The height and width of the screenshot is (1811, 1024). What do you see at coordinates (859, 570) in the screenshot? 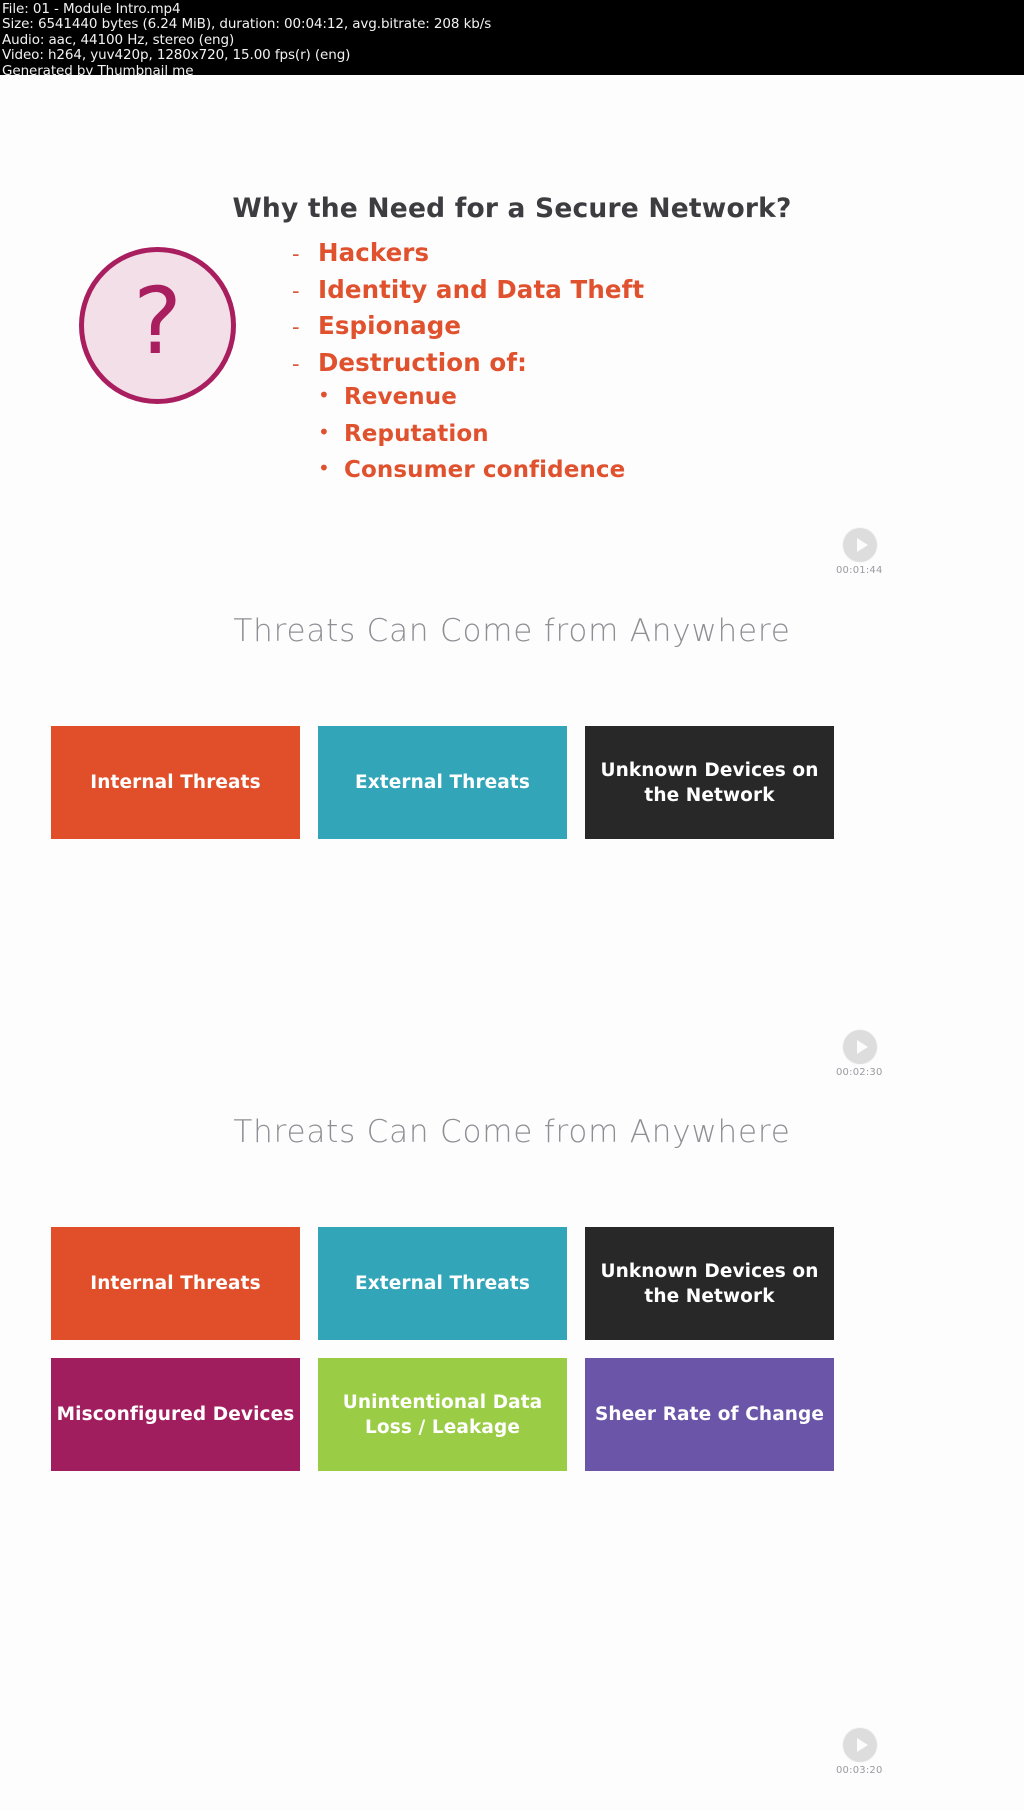
I see `timestamp-label: 00:01:44` at bounding box center [859, 570].